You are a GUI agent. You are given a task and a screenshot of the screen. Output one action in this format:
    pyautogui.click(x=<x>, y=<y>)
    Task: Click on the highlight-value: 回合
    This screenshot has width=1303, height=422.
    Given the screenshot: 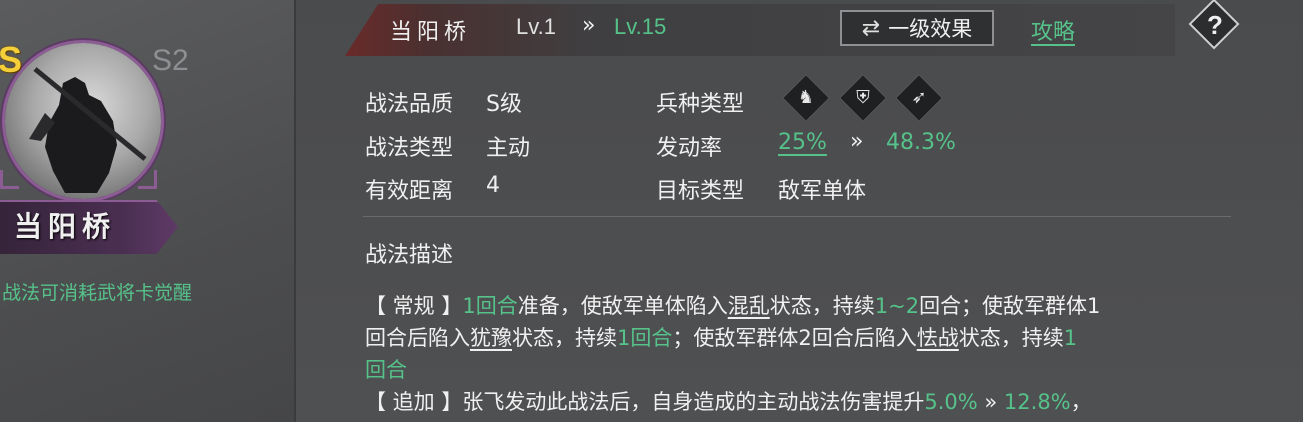 What is the action you would take?
    pyautogui.click(x=386, y=370)
    